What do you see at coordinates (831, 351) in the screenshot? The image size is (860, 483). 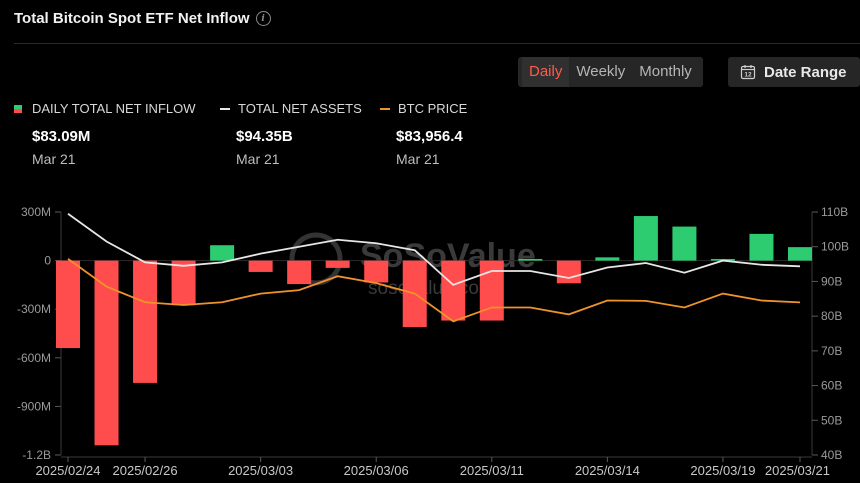 I see `right-tick-label: 70B` at bounding box center [831, 351].